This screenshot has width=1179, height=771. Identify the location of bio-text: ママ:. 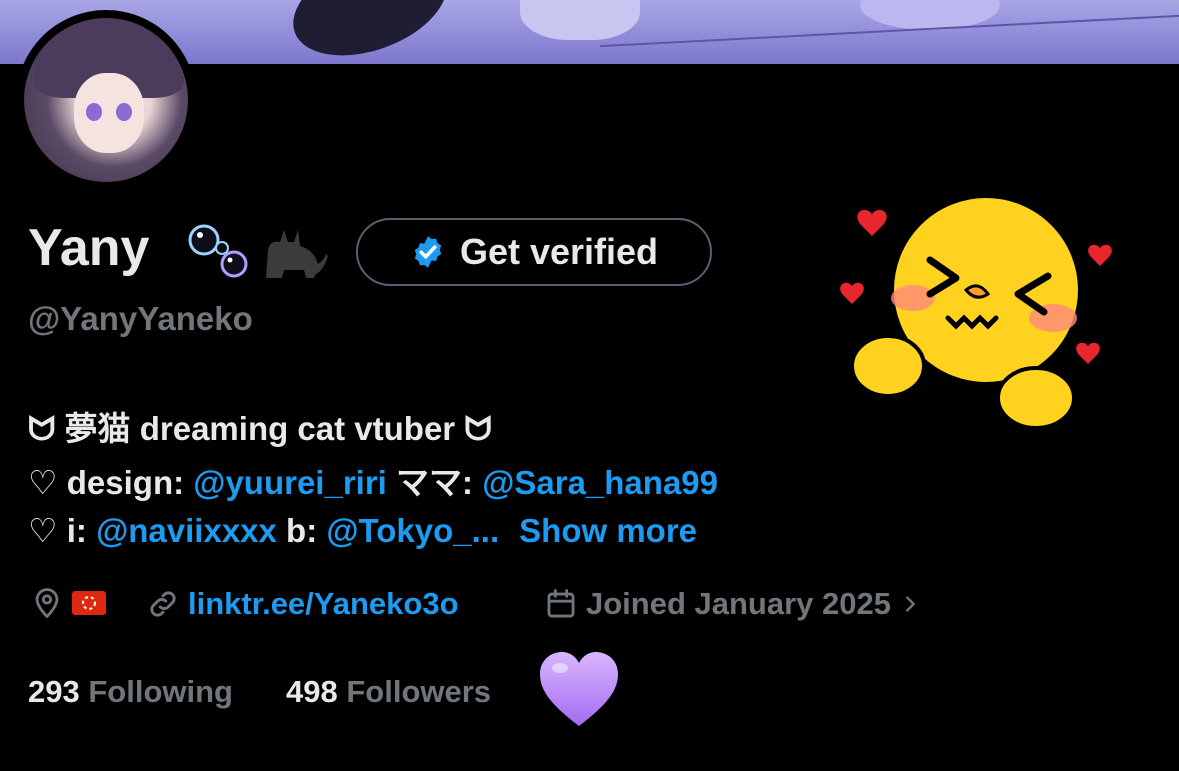
(434, 482).